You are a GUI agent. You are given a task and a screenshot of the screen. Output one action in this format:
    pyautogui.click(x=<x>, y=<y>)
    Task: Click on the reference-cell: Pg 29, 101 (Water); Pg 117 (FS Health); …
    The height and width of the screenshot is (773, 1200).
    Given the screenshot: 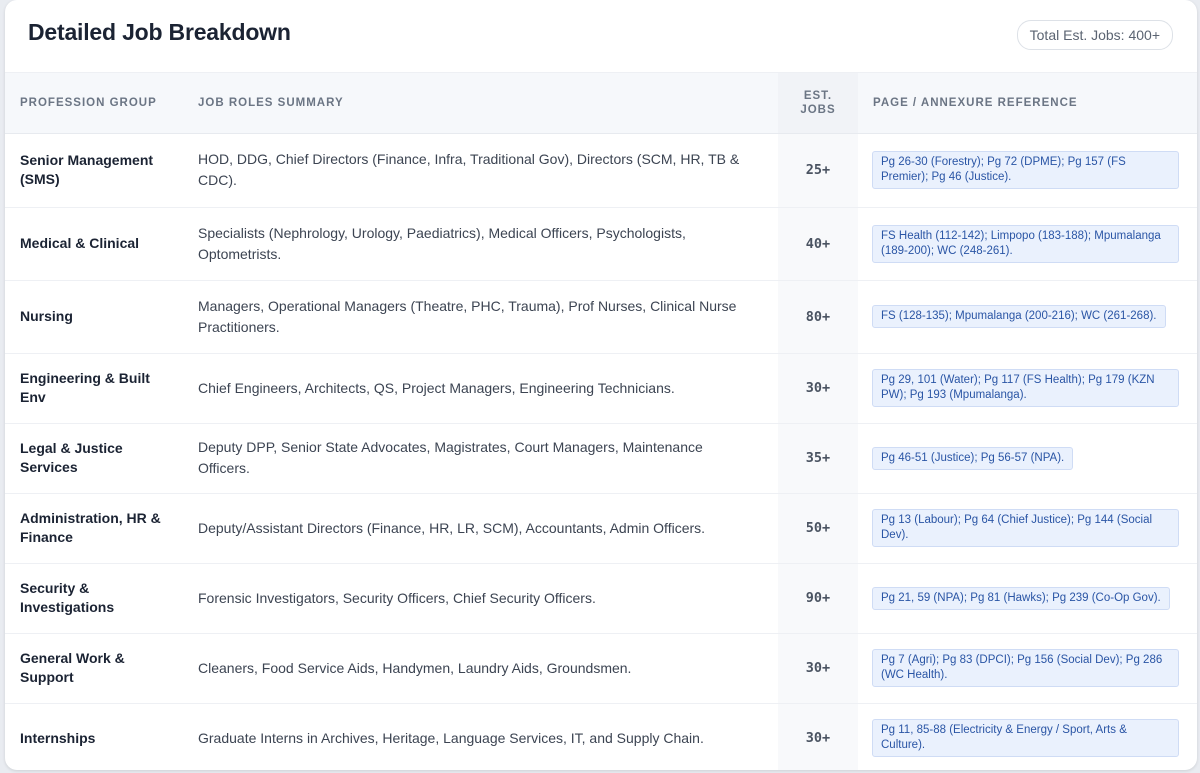 What is the action you would take?
    pyautogui.click(x=1027, y=388)
    